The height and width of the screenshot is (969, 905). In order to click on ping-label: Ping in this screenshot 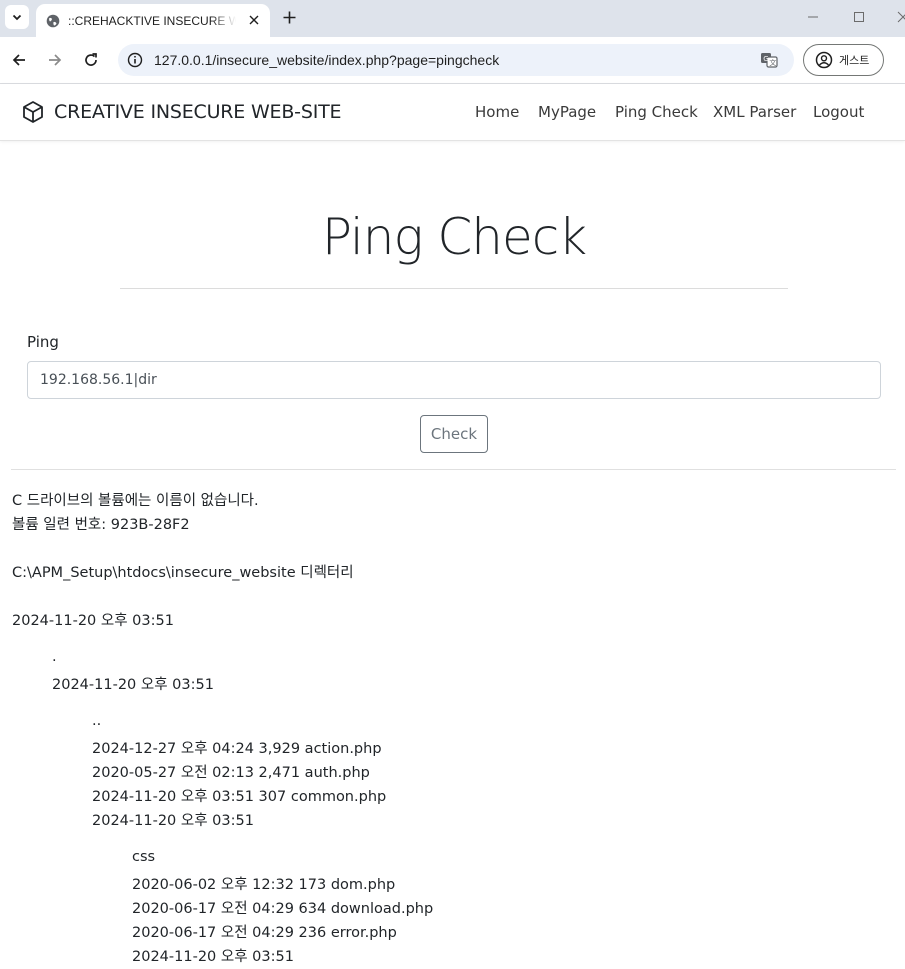, I will do `click(43, 342)`.